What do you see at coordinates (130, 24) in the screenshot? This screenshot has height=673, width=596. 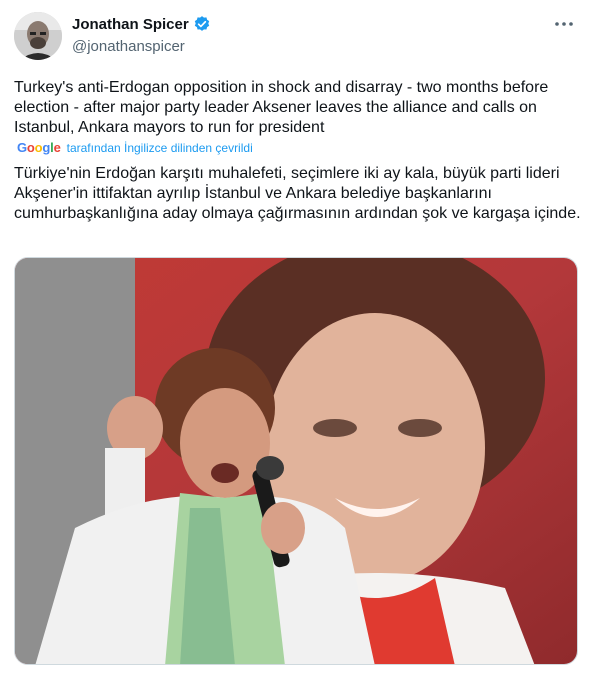 I see `author-display-name: Jonathan Spicer` at bounding box center [130, 24].